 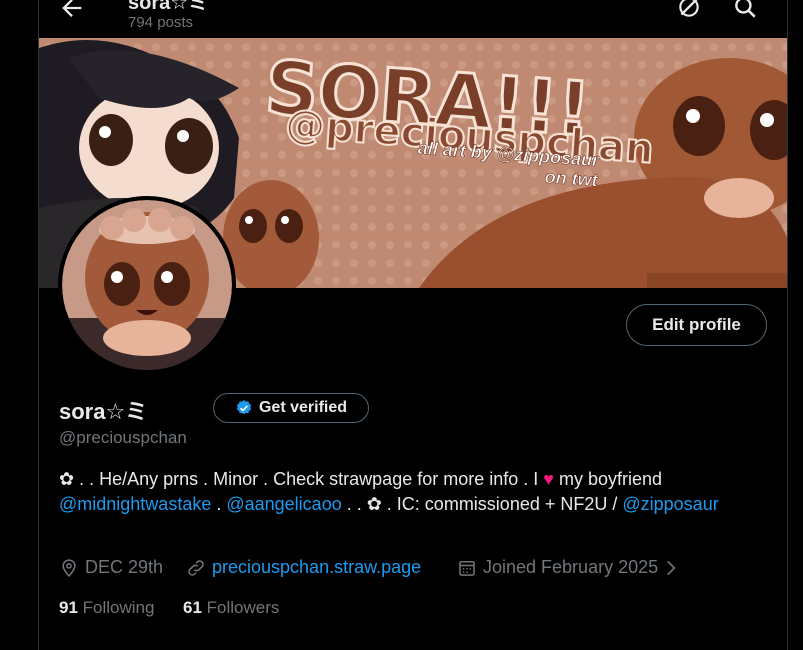 What do you see at coordinates (571, 567) in the screenshot?
I see `joined-text: Joined February 2025` at bounding box center [571, 567].